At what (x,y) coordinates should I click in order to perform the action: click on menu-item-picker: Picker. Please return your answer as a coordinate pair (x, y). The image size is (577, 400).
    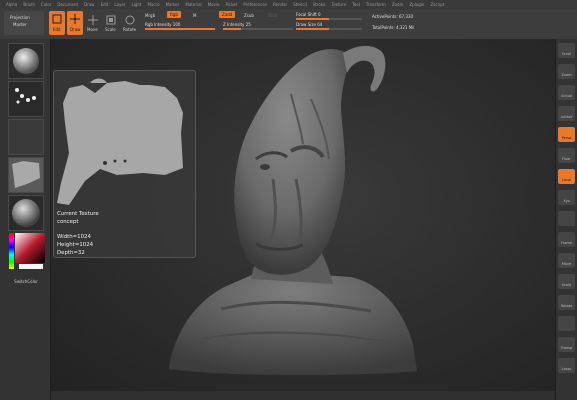
    Looking at the image, I should click on (231, 4).